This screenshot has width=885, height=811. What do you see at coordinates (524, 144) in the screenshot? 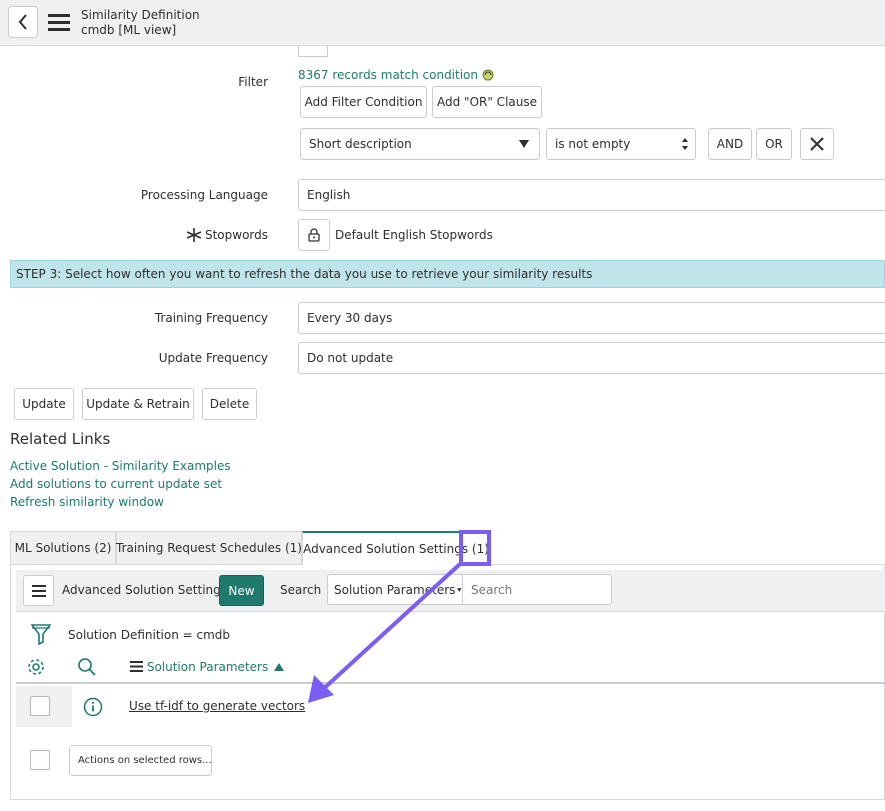
I see `caret-down-icon` at bounding box center [524, 144].